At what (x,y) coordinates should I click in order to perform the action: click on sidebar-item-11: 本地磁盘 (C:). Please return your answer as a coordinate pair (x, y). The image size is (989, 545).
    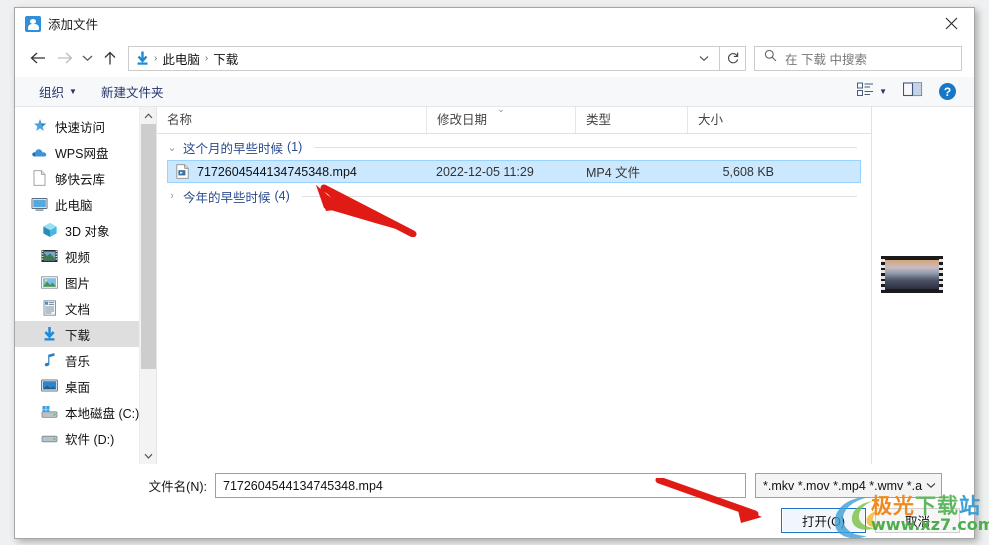
    Looking at the image, I should click on (85, 412).